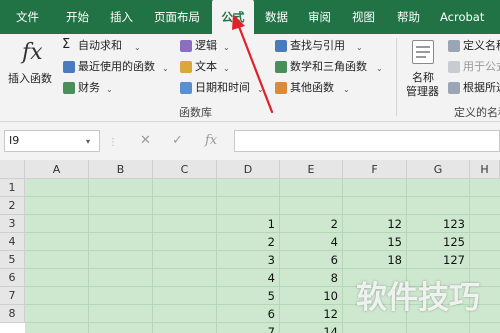 Image resolution: width=500 pixels, height=333 pixels. Describe the element at coordinates (12, 242) in the screenshot. I see `row-header-4: 4` at that location.